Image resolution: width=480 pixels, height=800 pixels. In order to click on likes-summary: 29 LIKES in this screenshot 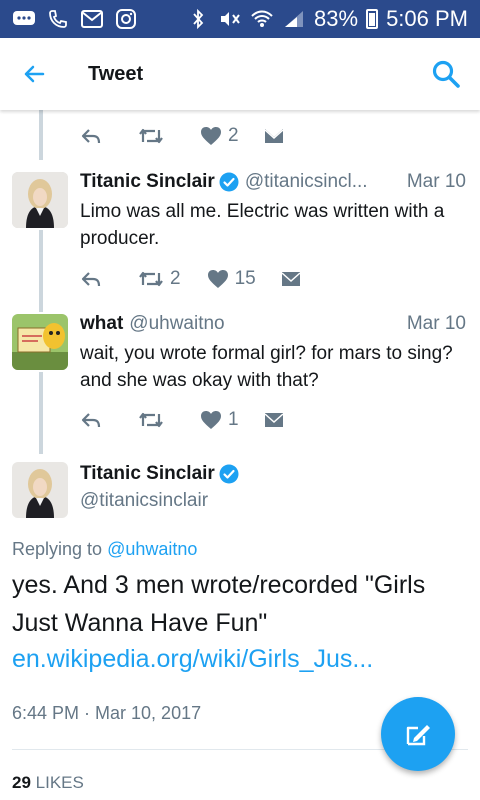, I will do `click(48, 783)`.